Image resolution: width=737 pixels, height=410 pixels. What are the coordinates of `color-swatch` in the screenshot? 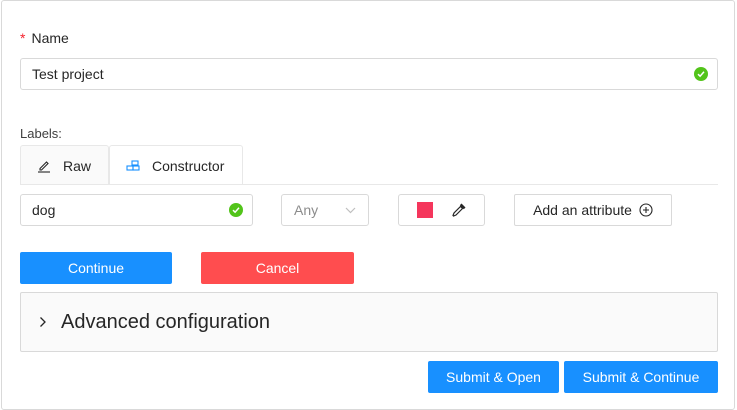 It's located at (424, 210).